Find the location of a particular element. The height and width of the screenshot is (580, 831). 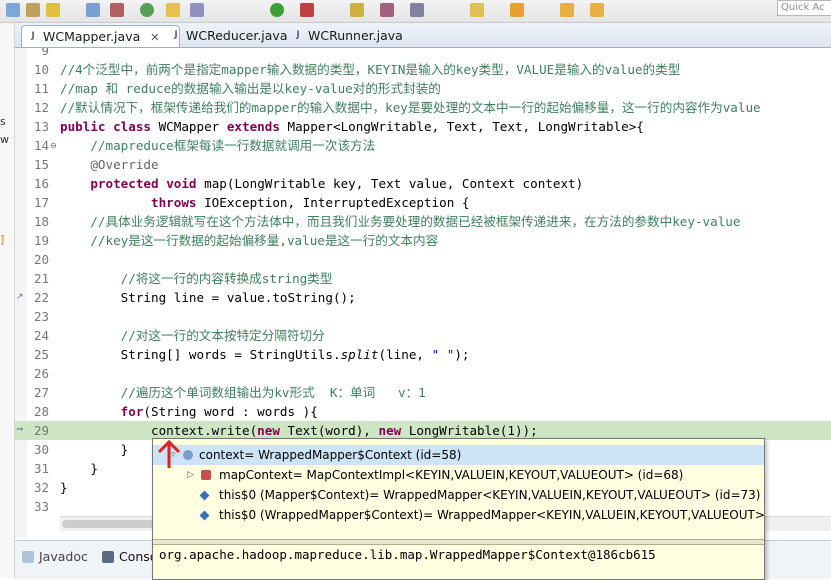

expand-toggle-icon: ▷ is located at coordinates (190, 475).